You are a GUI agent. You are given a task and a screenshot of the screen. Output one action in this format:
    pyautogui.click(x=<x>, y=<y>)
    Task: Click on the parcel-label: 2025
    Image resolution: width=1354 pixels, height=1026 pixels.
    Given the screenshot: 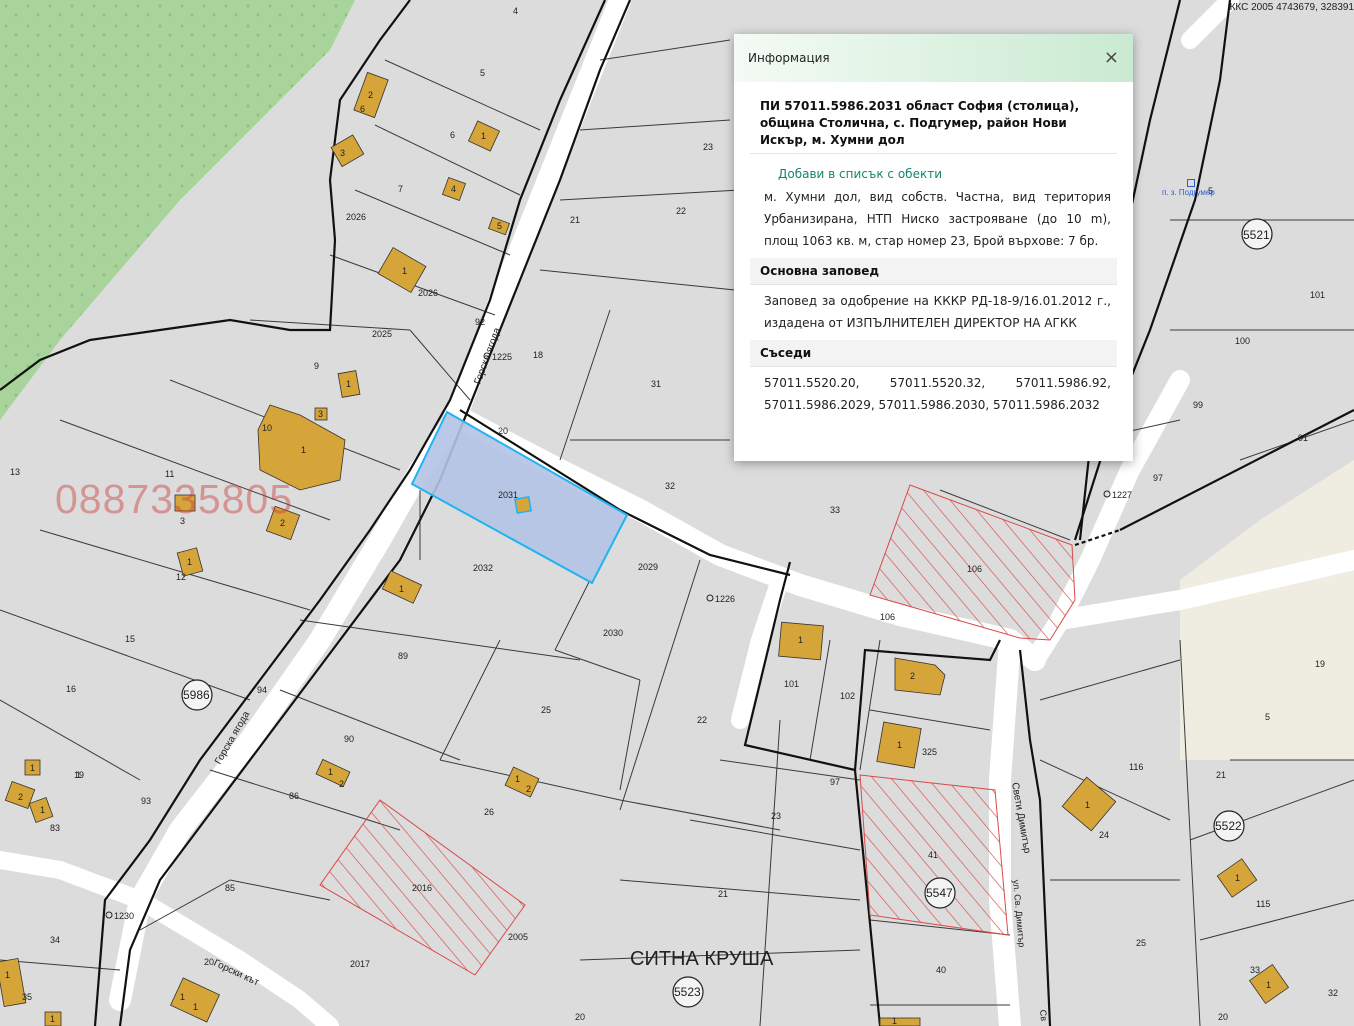 What is the action you would take?
    pyautogui.click(x=382, y=334)
    